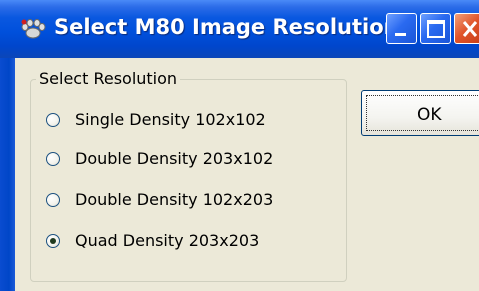 This screenshot has height=291, width=479. Describe the element at coordinates (400, 34) in the screenshot. I see `minimize-icon` at that location.